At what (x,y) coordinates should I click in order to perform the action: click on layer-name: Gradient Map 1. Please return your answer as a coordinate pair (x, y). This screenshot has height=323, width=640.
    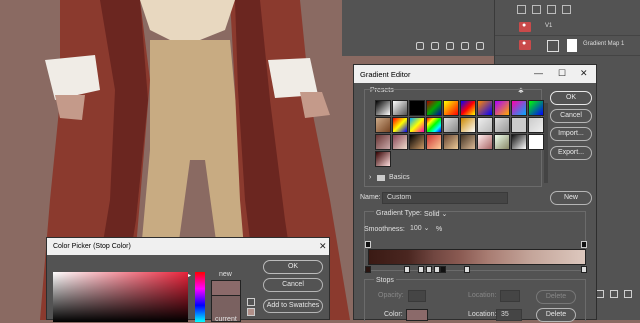
    Looking at the image, I should click on (604, 44).